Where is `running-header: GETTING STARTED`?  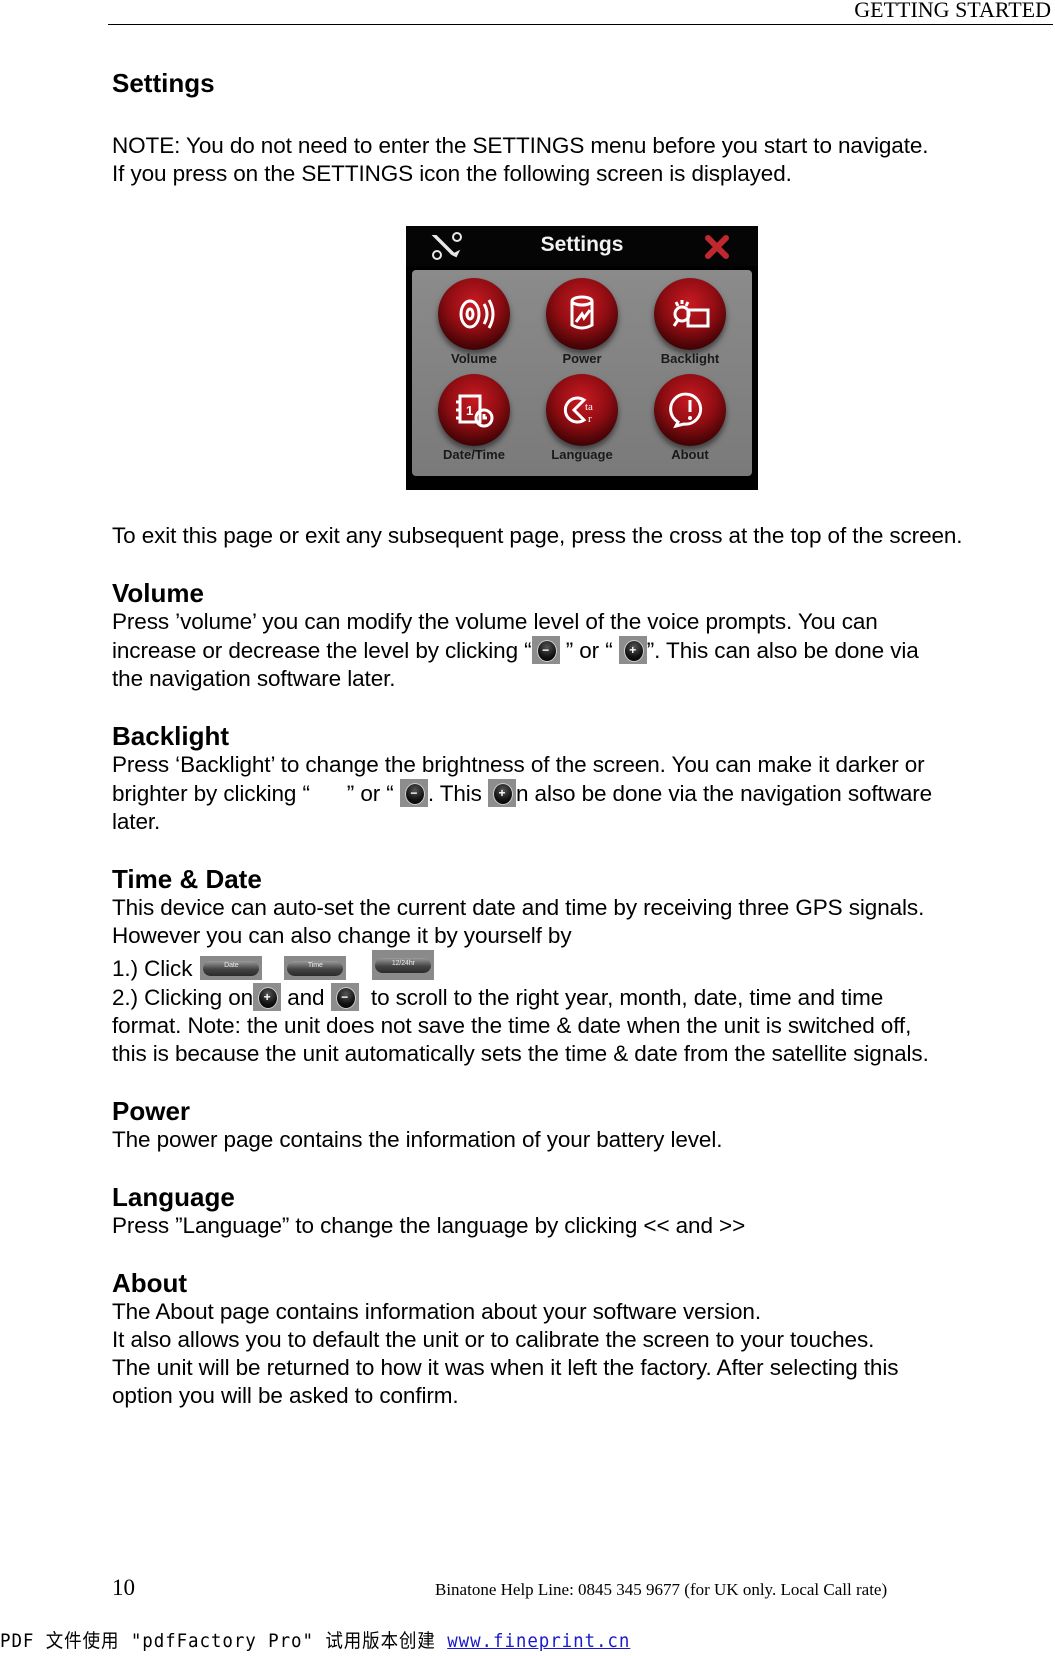
running-header: GETTING STARTED is located at coordinates (580, 12).